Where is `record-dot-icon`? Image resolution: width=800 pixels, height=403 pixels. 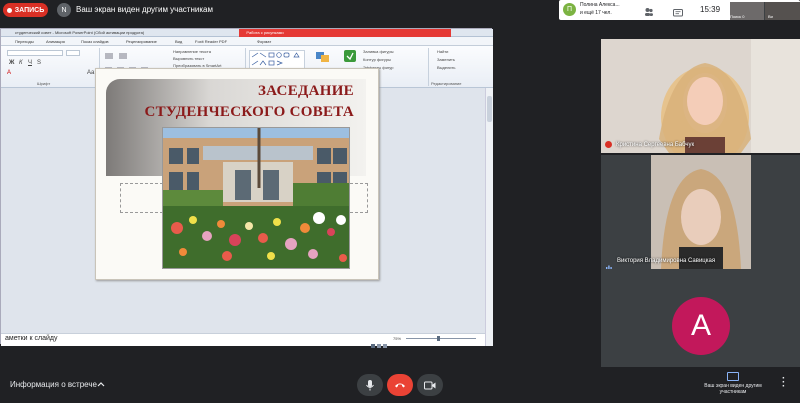
record-dot-icon is located at coordinates (9, 10).